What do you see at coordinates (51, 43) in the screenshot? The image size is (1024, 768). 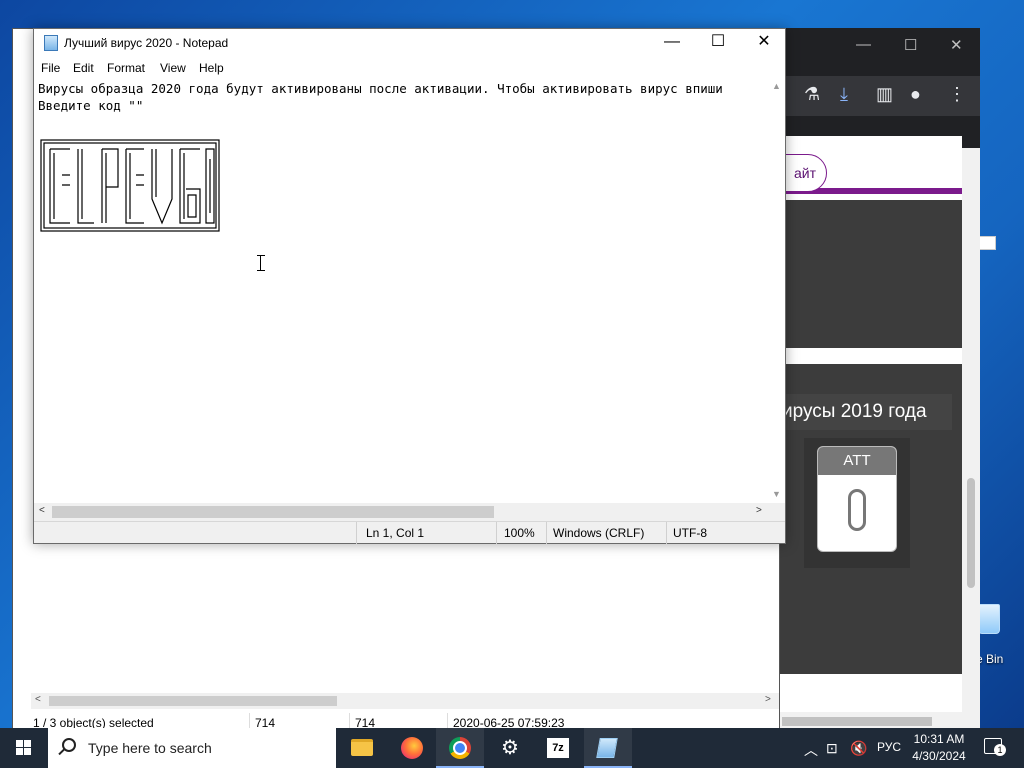 I see `notepad-app-icon` at bounding box center [51, 43].